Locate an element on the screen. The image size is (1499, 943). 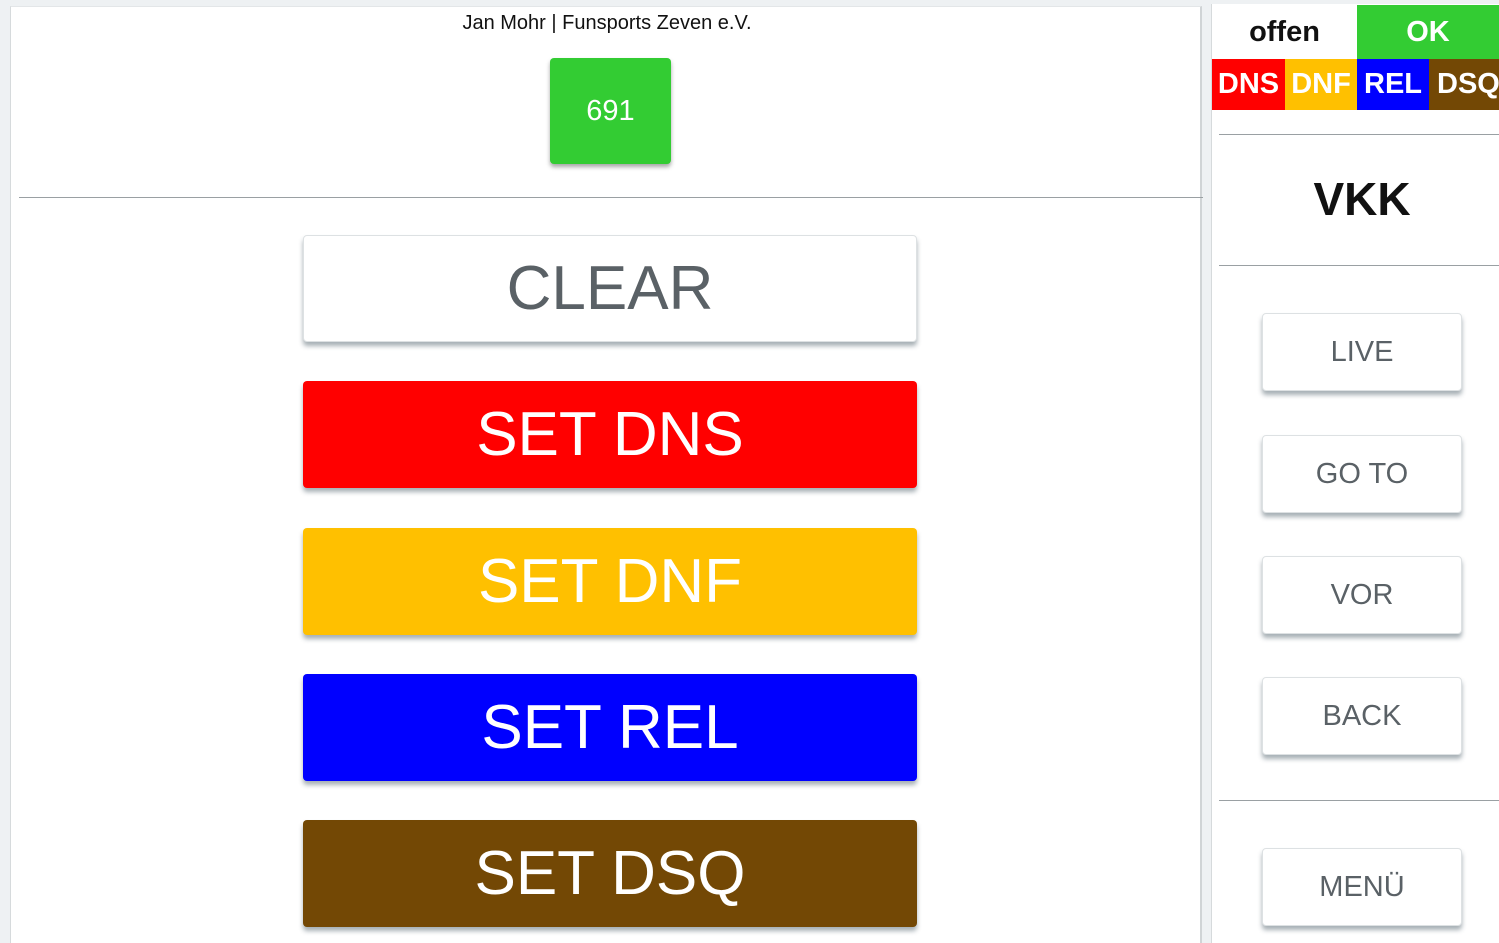
status-dnf-legend: DNF is located at coordinates (1321, 84).